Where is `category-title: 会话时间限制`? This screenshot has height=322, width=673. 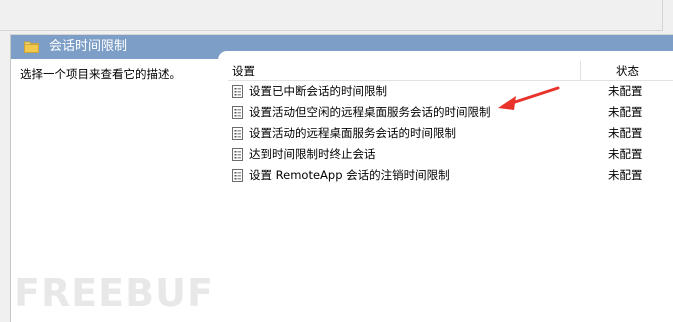
category-title: 会话时间限制 is located at coordinates (88, 46).